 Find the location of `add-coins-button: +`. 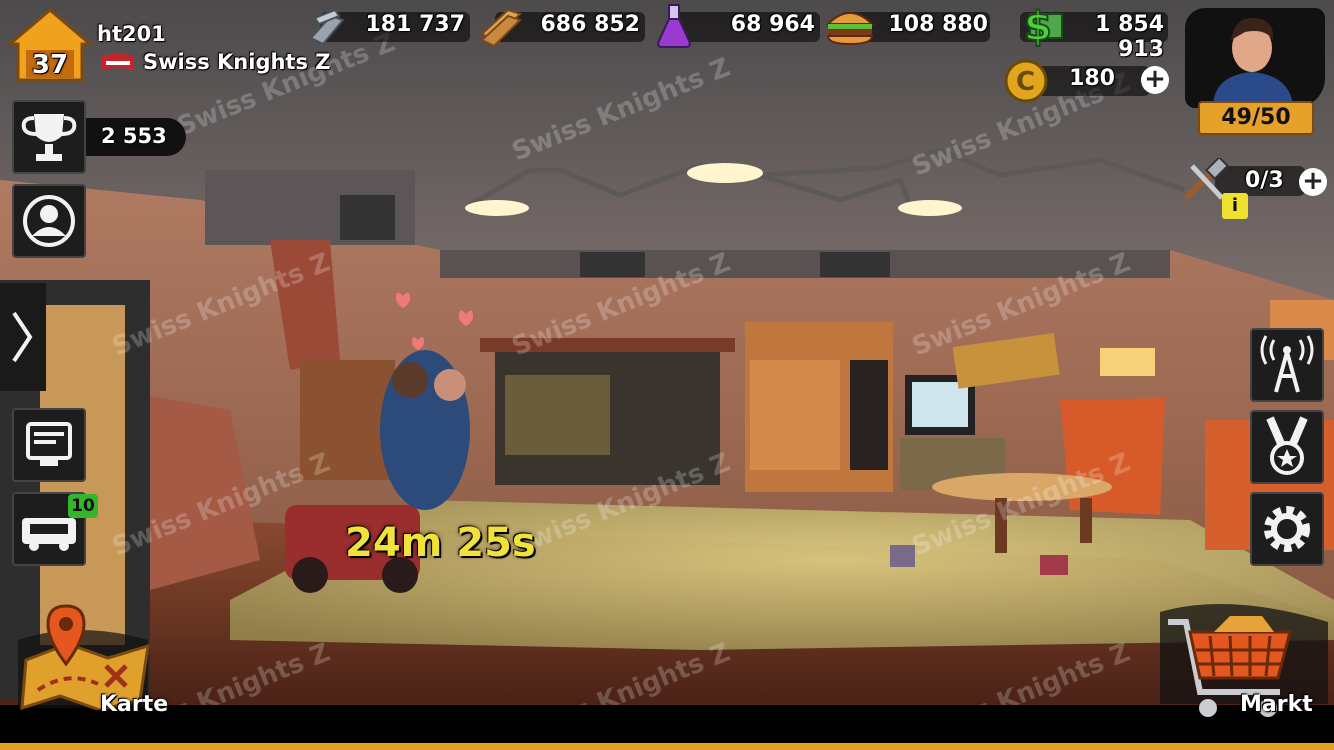

add-coins-button: + is located at coordinates (1155, 80).